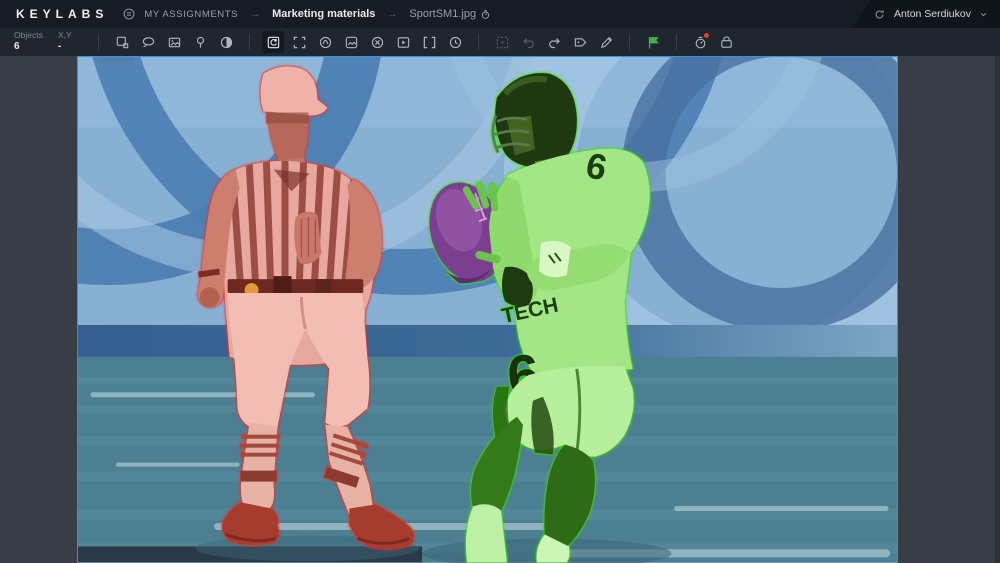  What do you see at coordinates (29, 41) in the screenshot?
I see `objects-counter: Objects 6` at bounding box center [29, 41].